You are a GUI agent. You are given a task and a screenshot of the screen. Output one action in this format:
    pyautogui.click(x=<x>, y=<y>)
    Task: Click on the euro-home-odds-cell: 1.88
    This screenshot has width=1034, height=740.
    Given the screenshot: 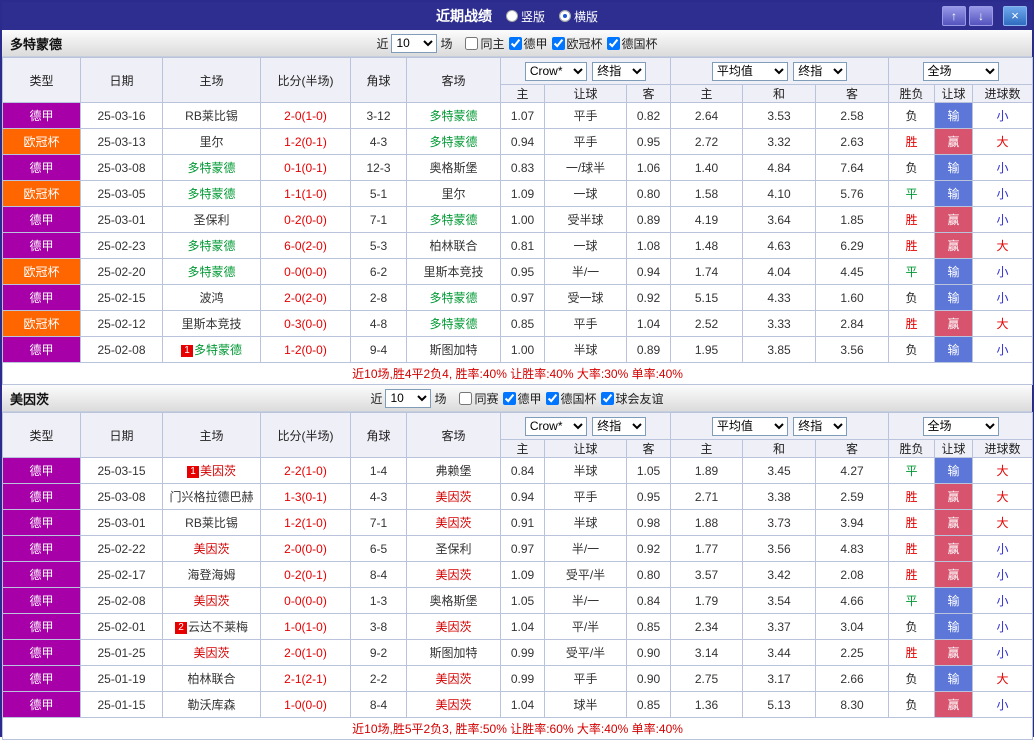 What is the action you would take?
    pyautogui.click(x=707, y=522)
    